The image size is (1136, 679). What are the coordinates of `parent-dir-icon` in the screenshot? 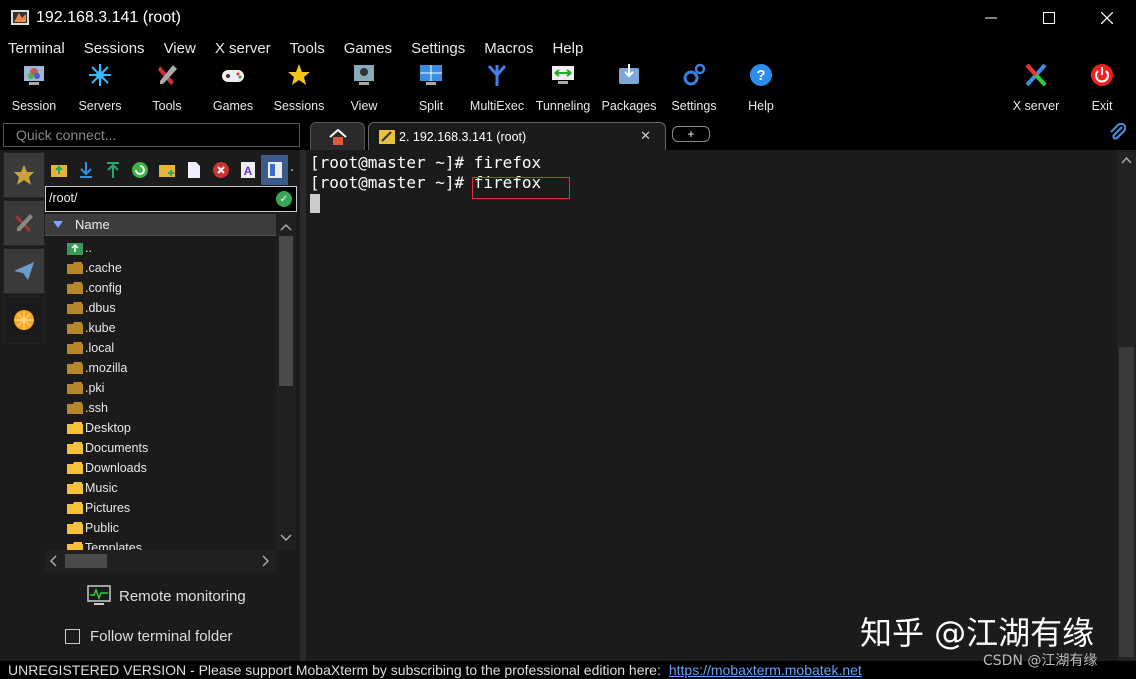 It's located at (75, 249).